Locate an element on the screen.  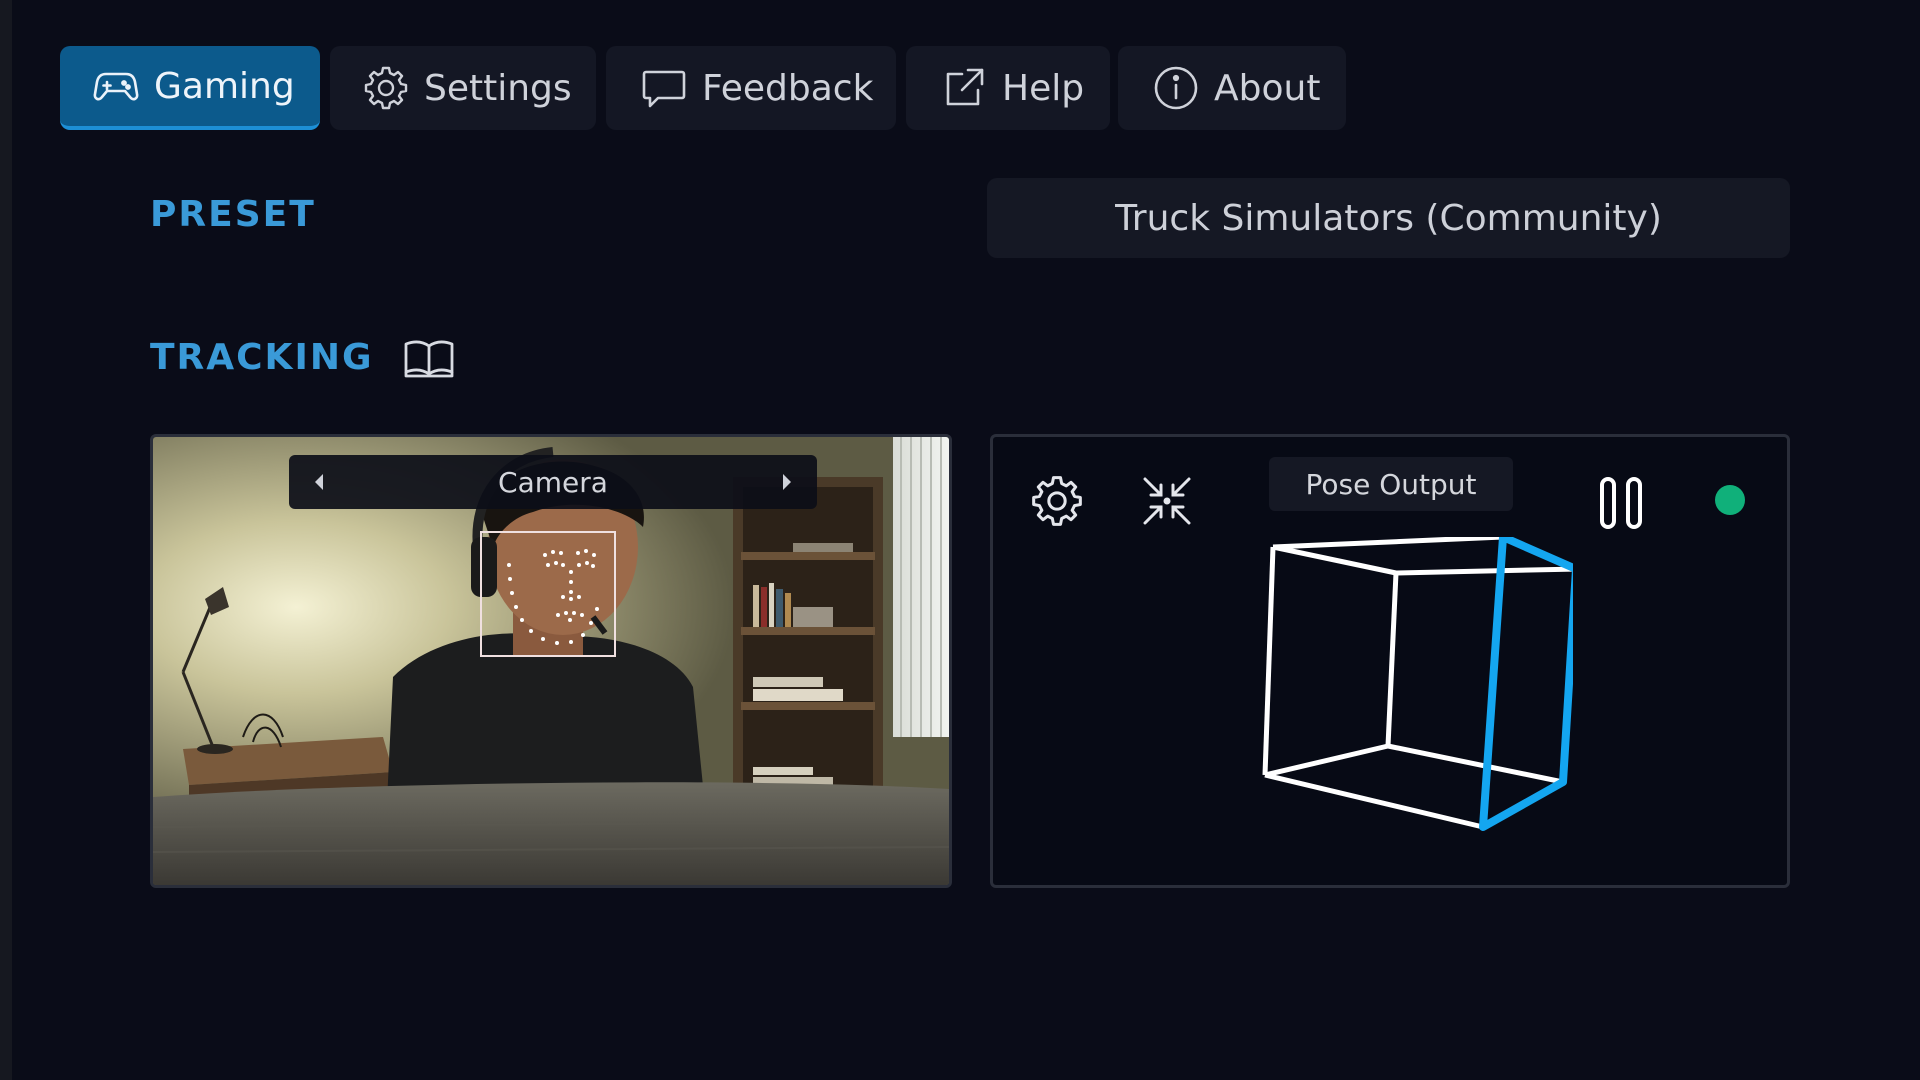
speech-bubble-icon is located at coordinates (664, 88).